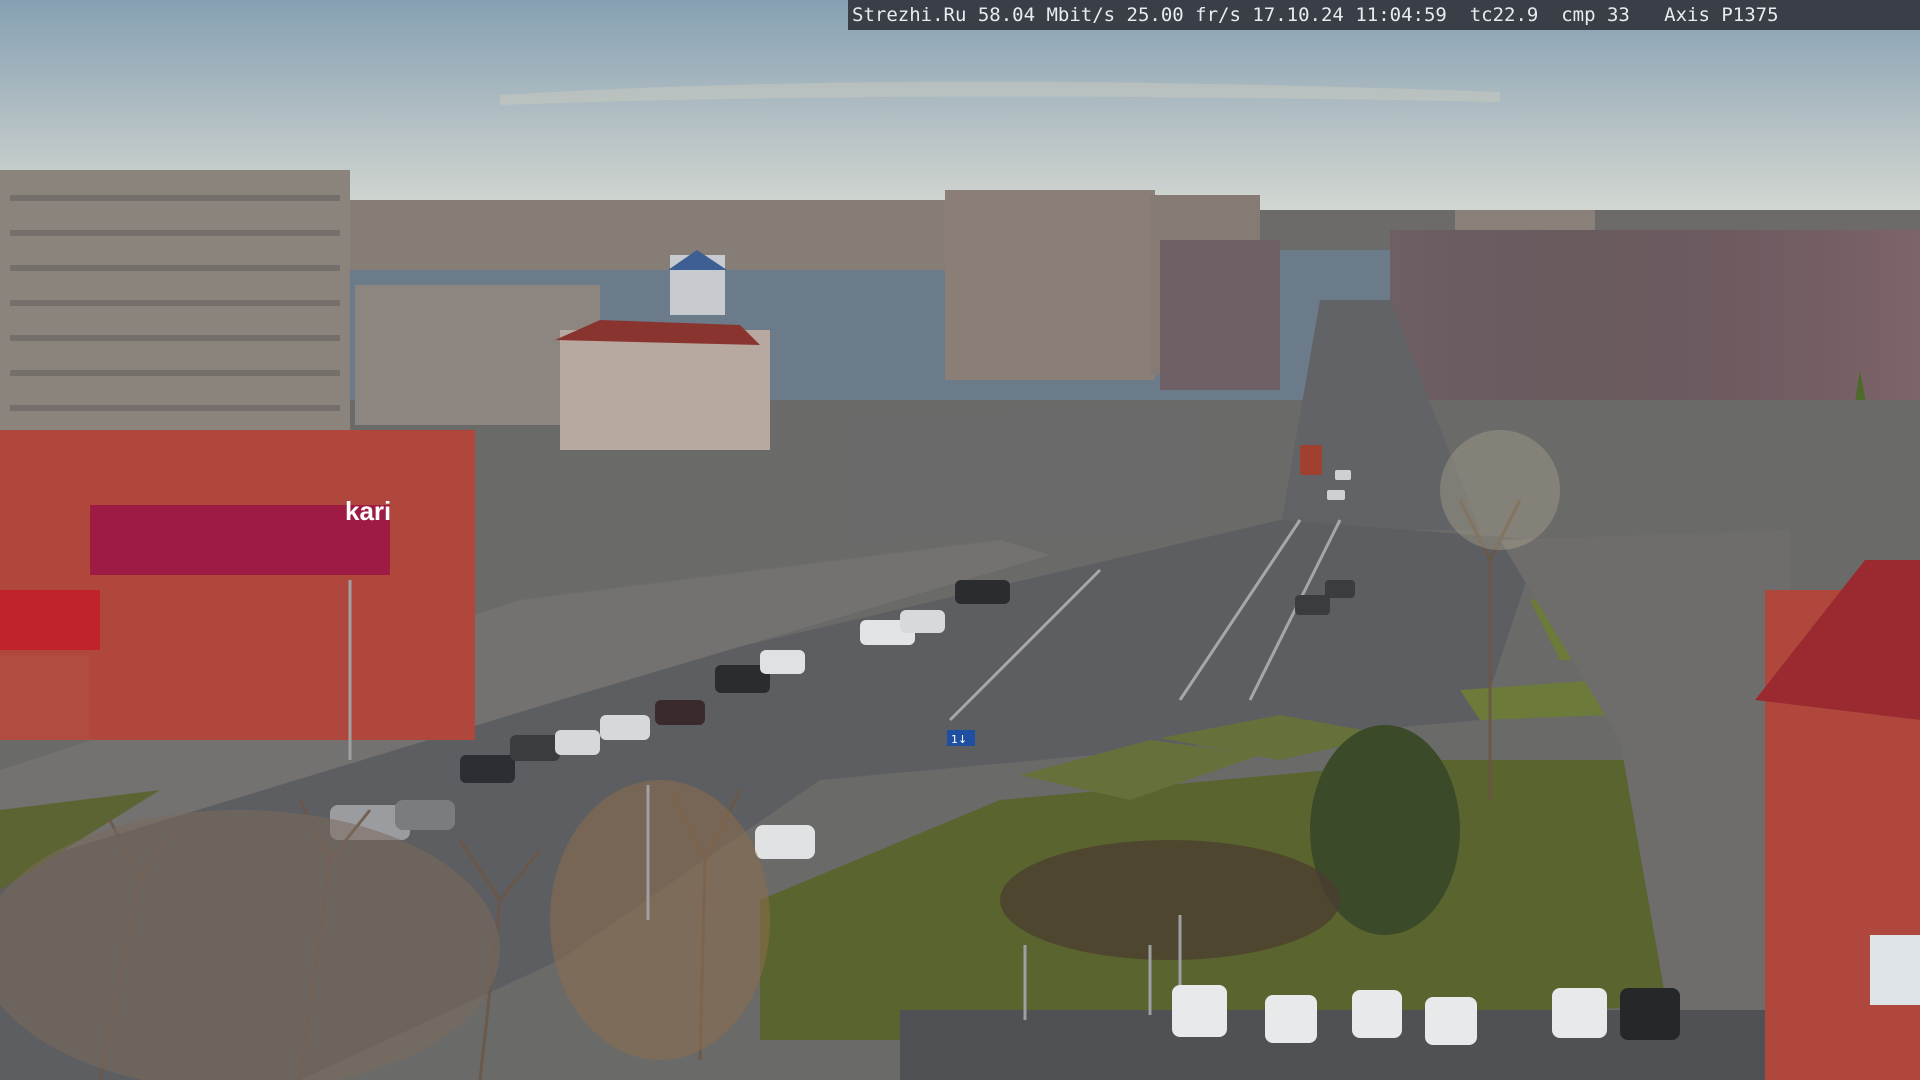 This screenshot has width=1920, height=1080. What do you see at coordinates (45, 697) in the screenshot?
I see `store-base` at bounding box center [45, 697].